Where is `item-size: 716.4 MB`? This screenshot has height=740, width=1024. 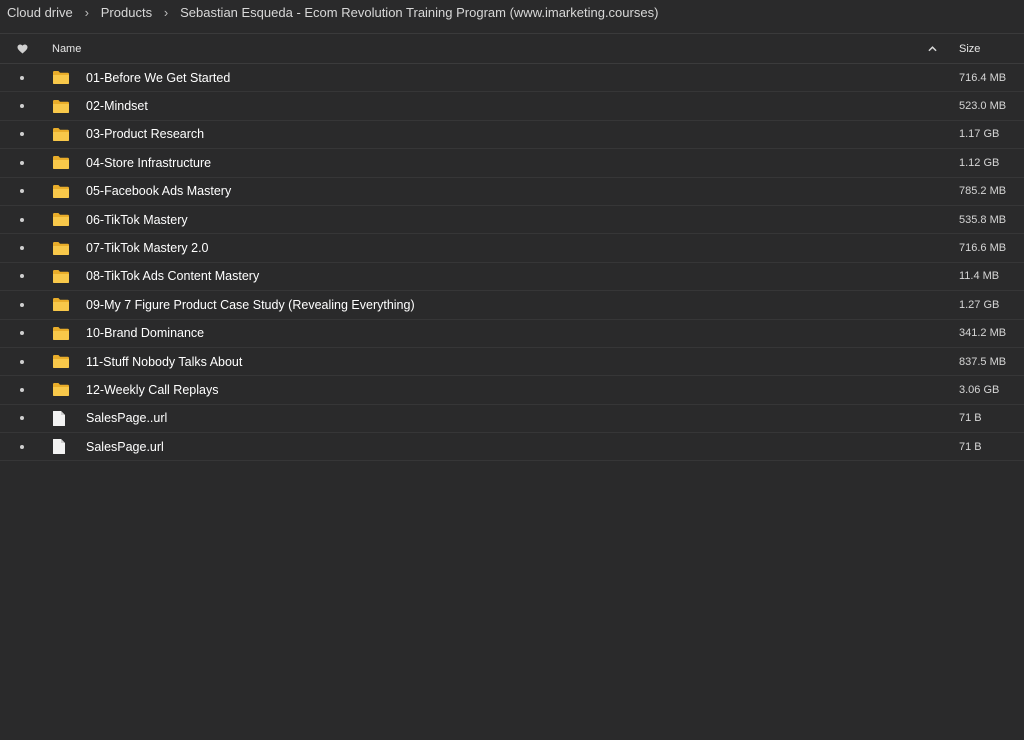
item-size: 716.4 MB is located at coordinates (983, 77).